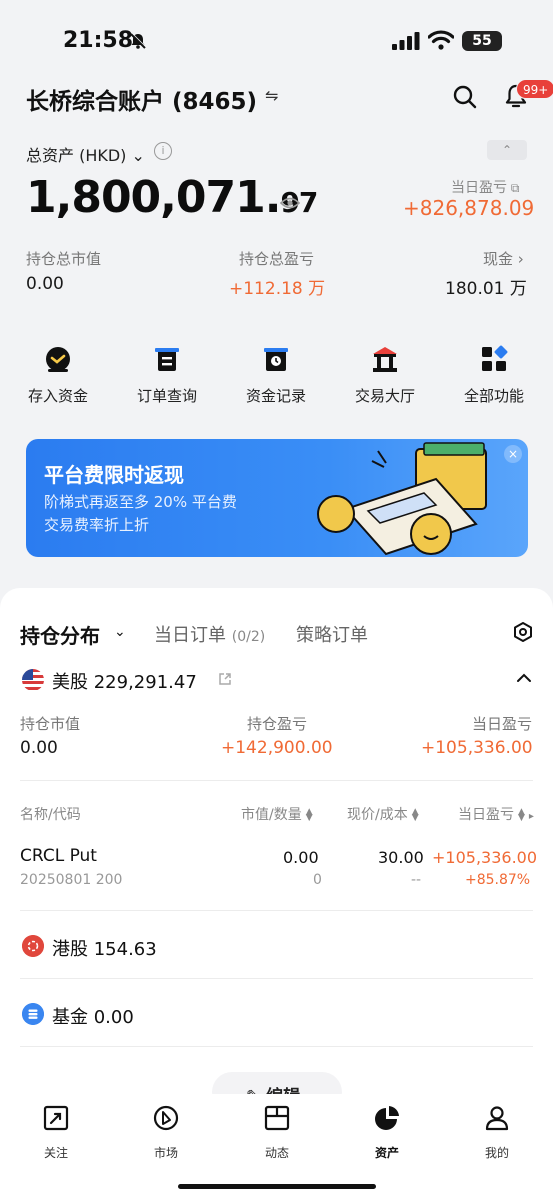  Describe the element at coordinates (406, 41) in the screenshot. I see `cellular-signal-icon` at that location.